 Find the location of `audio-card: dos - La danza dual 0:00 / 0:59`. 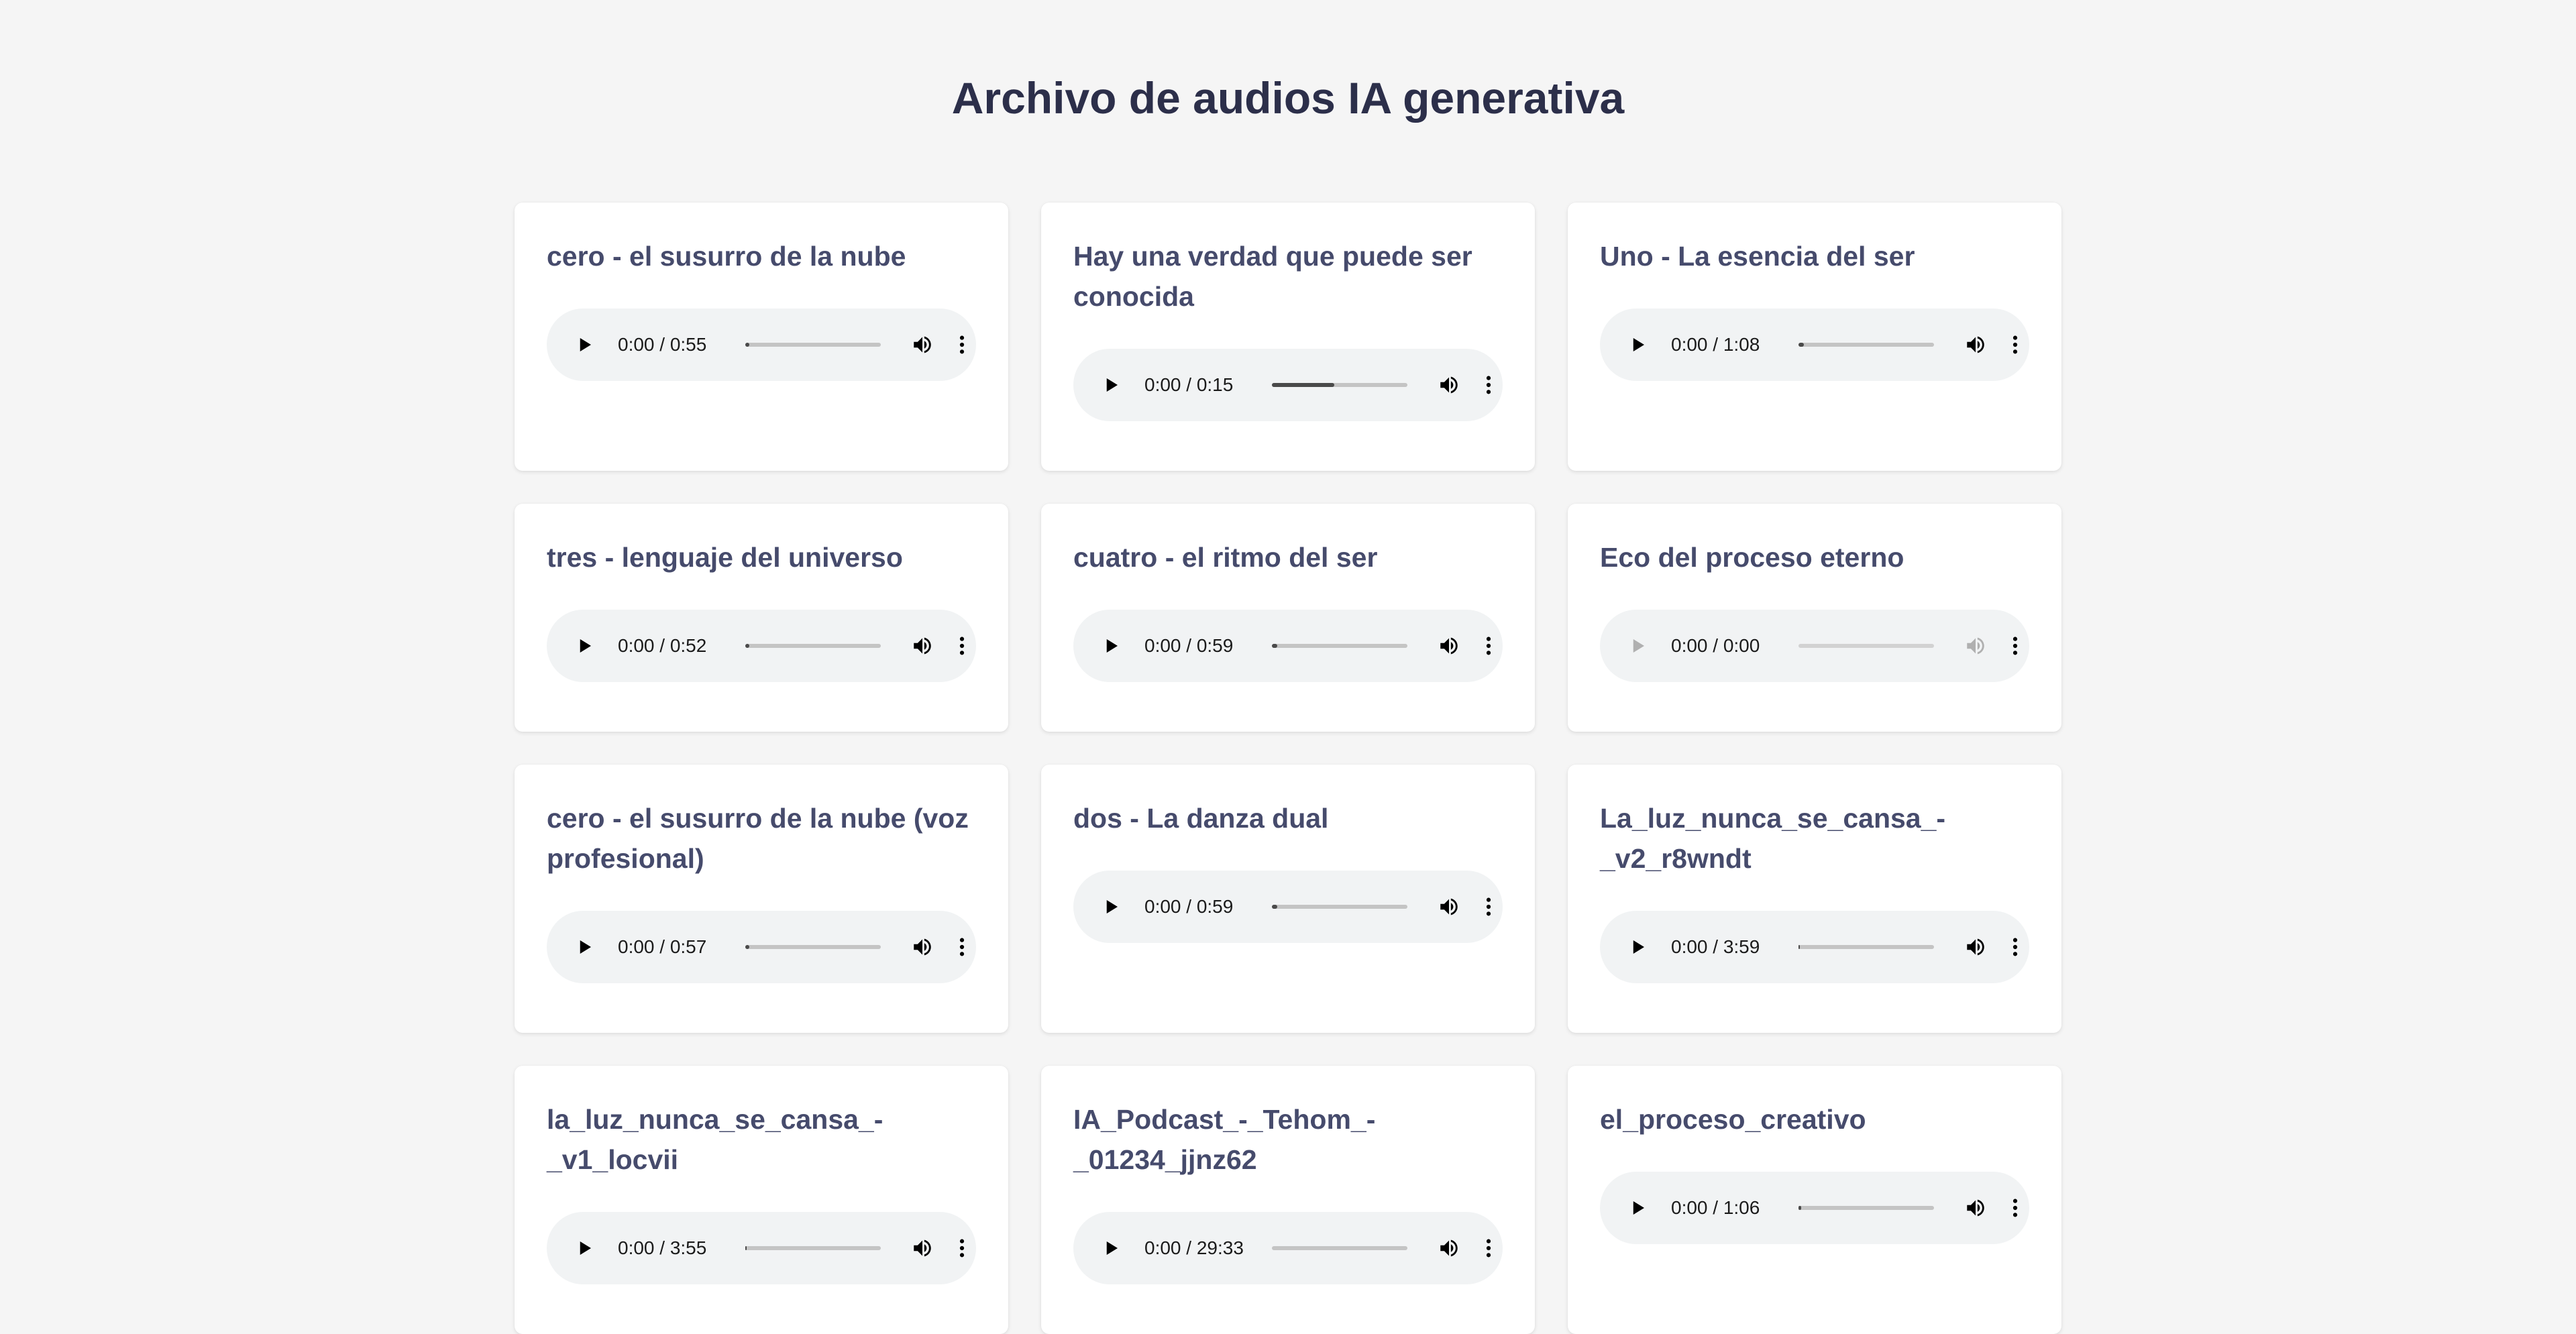

audio-card: dos - La danza dual 0:00 / 0:59 is located at coordinates (1288, 899).